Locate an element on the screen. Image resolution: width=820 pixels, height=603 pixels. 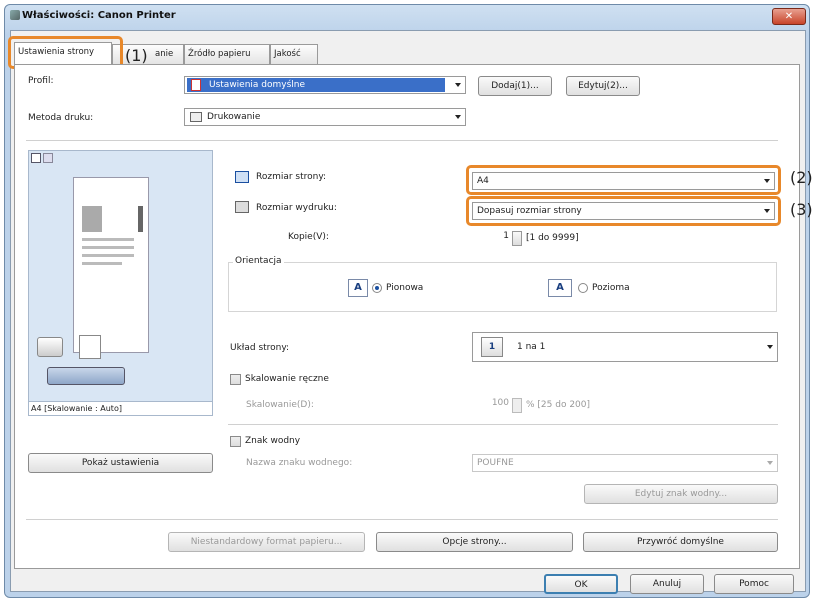
landscape-radio is located at coordinates (583, 288).